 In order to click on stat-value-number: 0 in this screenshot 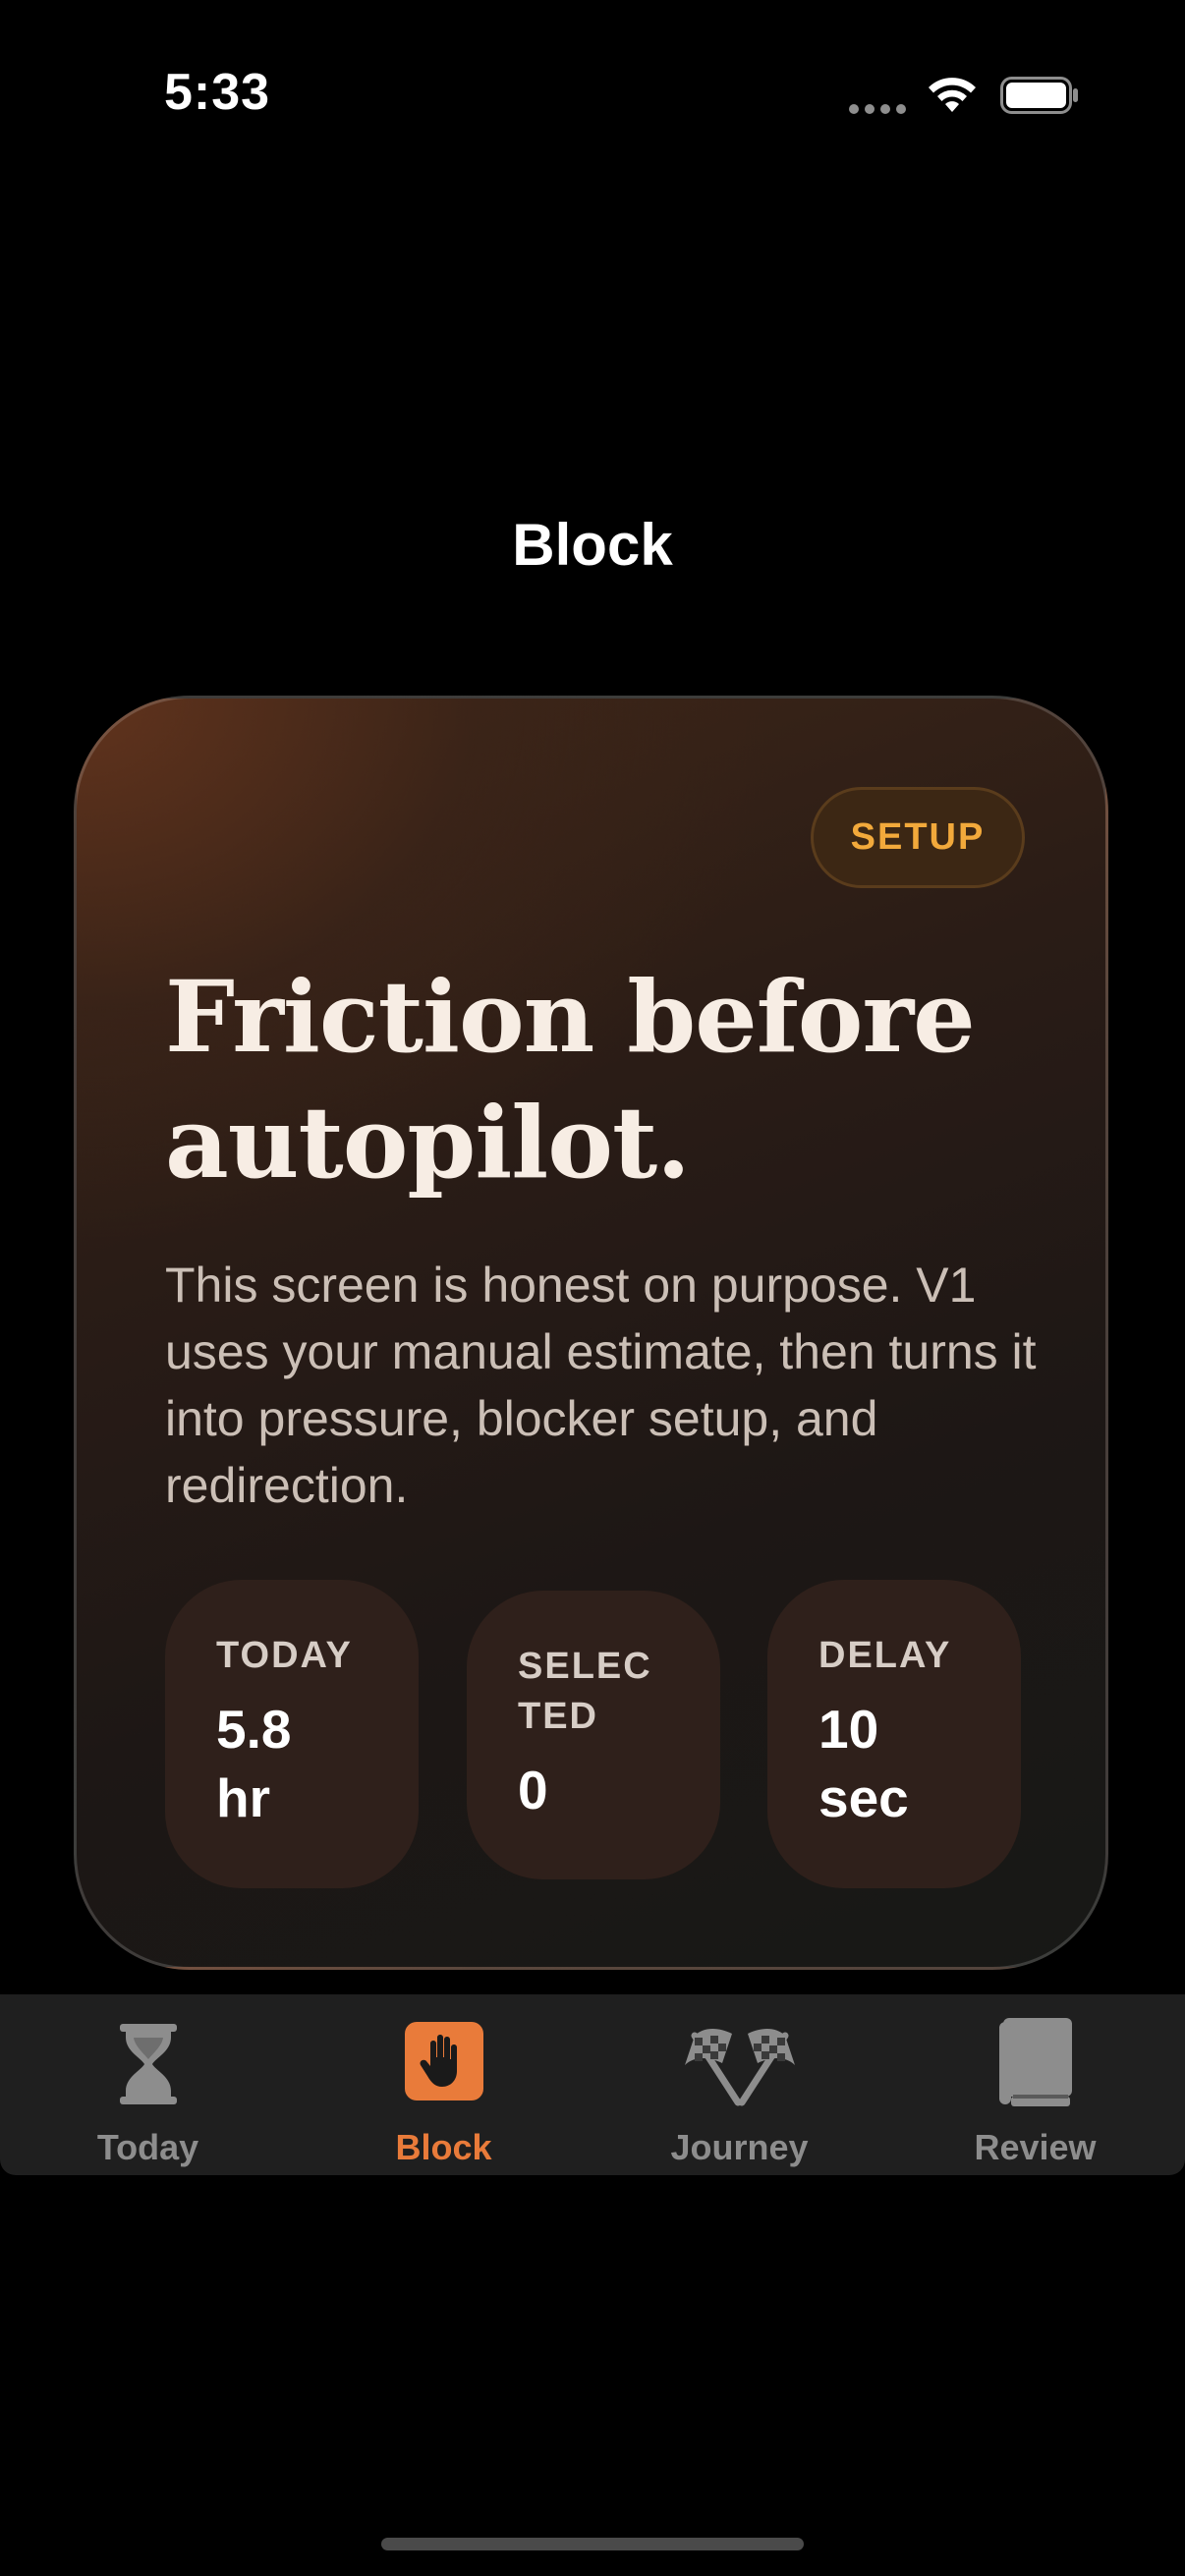, I will do `click(533, 1790)`.